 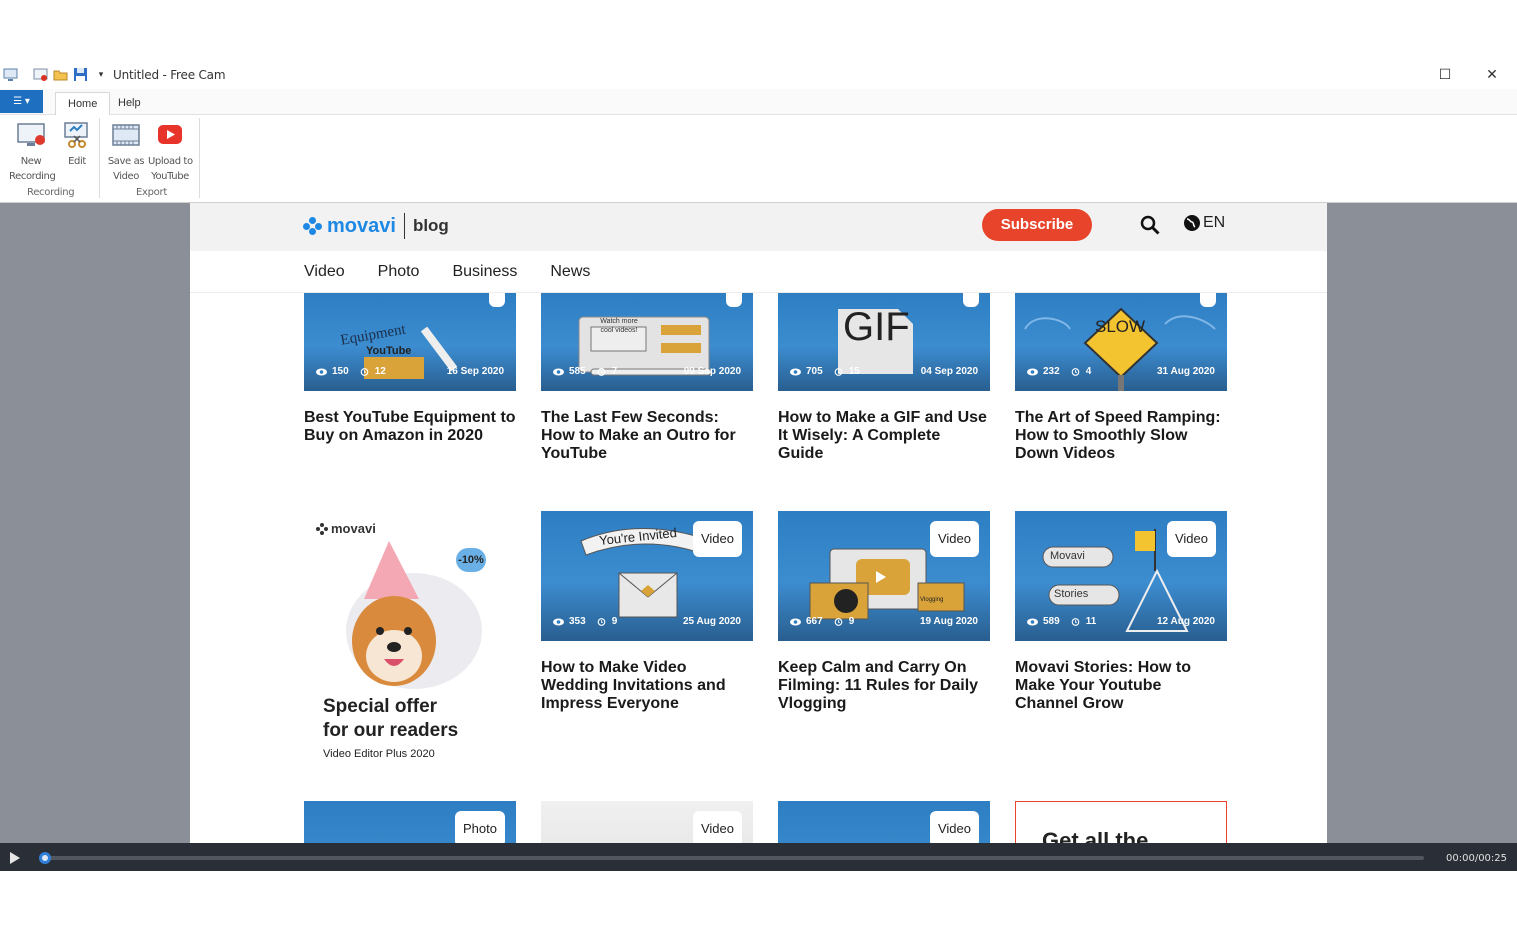 What do you see at coordinates (361, 225) in the screenshot?
I see `logo-text: movavi` at bounding box center [361, 225].